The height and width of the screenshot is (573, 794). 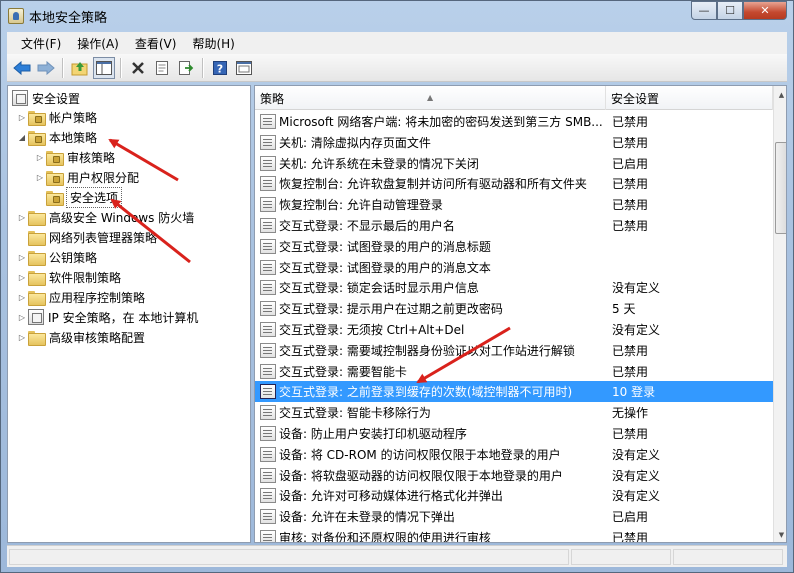 I want to click on table-row: 交互式登录: 智能卡移除行为 无操作, so click(x=514, y=412).